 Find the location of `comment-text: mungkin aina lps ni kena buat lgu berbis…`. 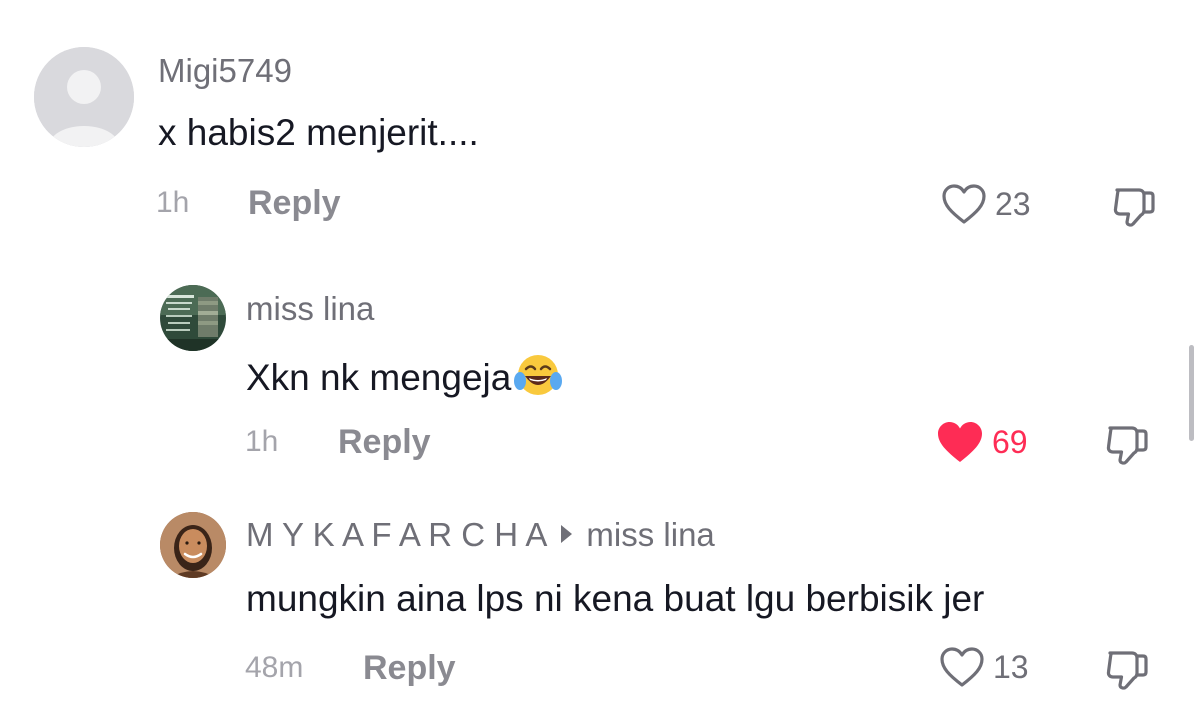

comment-text: mungkin aina lps ni kena buat lgu berbis… is located at coordinates (615, 598).